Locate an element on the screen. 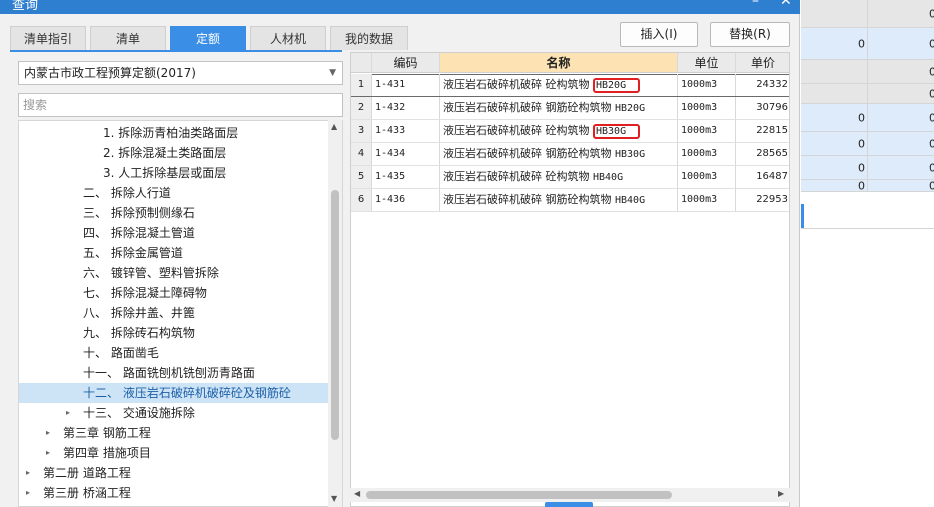 The height and width of the screenshot is (507, 934). tree-item-label: 1. 拆除沥青柏油类路面层 is located at coordinates (171, 133).